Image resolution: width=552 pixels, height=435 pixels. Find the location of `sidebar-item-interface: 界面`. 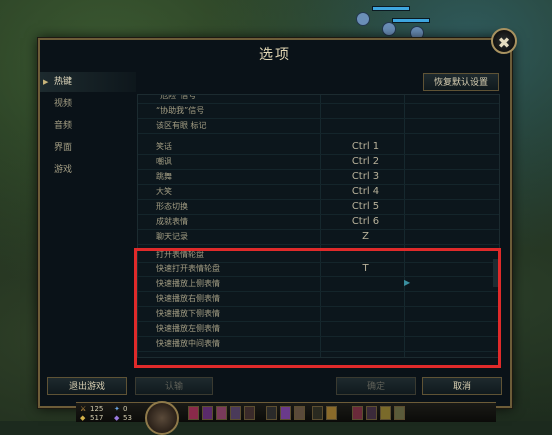

sidebar-item-interface: 界面 is located at coordinates (88, 148).